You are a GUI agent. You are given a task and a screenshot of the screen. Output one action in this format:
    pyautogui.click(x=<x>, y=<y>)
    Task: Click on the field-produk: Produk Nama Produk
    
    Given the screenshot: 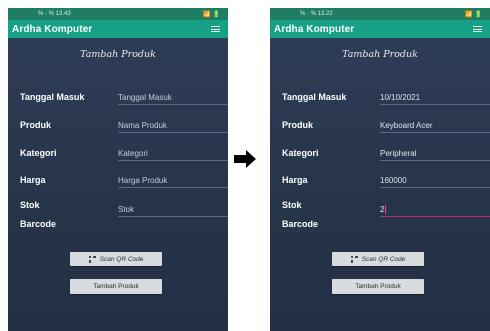 What is the action you would take?
    pyautogui.click(x=118, y=128)
    